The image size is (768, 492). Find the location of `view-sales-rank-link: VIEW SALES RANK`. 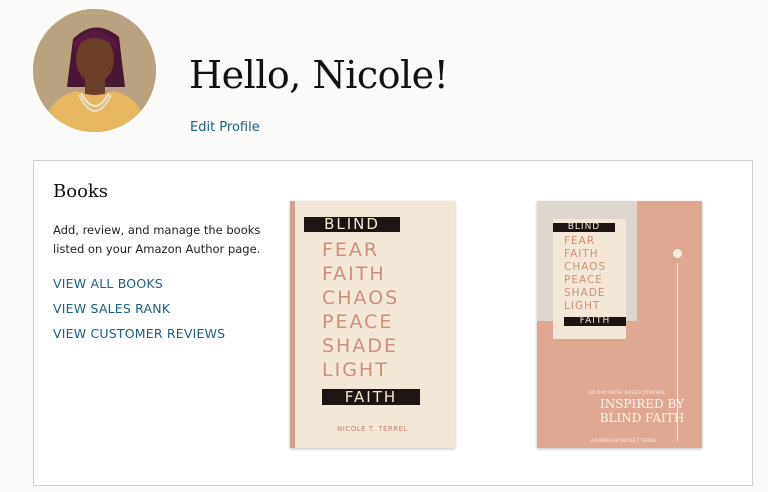

view-sales-rank-link: VIEW SALES RANK is located at coordinates (111, 308).